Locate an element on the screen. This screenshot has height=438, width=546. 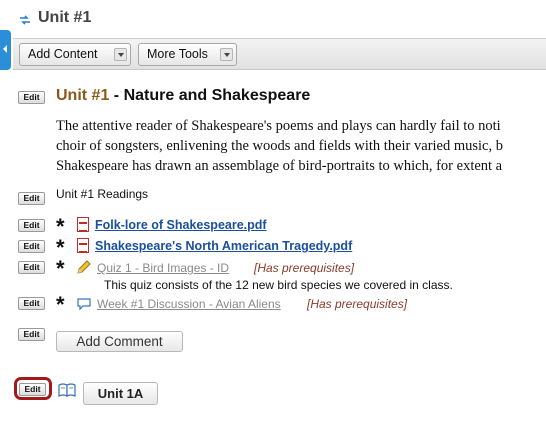
toolbar: Add Content More Tools is located at coordinates (279, 54).